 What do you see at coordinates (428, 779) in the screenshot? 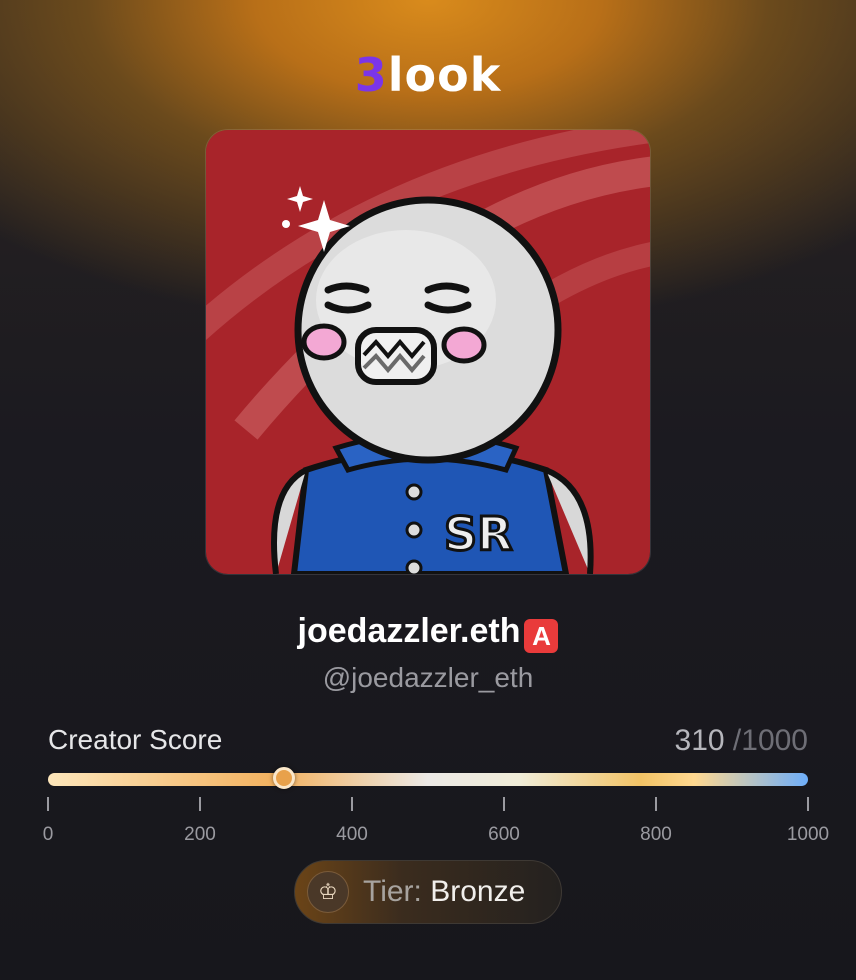
I see `score-progress-bar` at bounding box center [428, 779].